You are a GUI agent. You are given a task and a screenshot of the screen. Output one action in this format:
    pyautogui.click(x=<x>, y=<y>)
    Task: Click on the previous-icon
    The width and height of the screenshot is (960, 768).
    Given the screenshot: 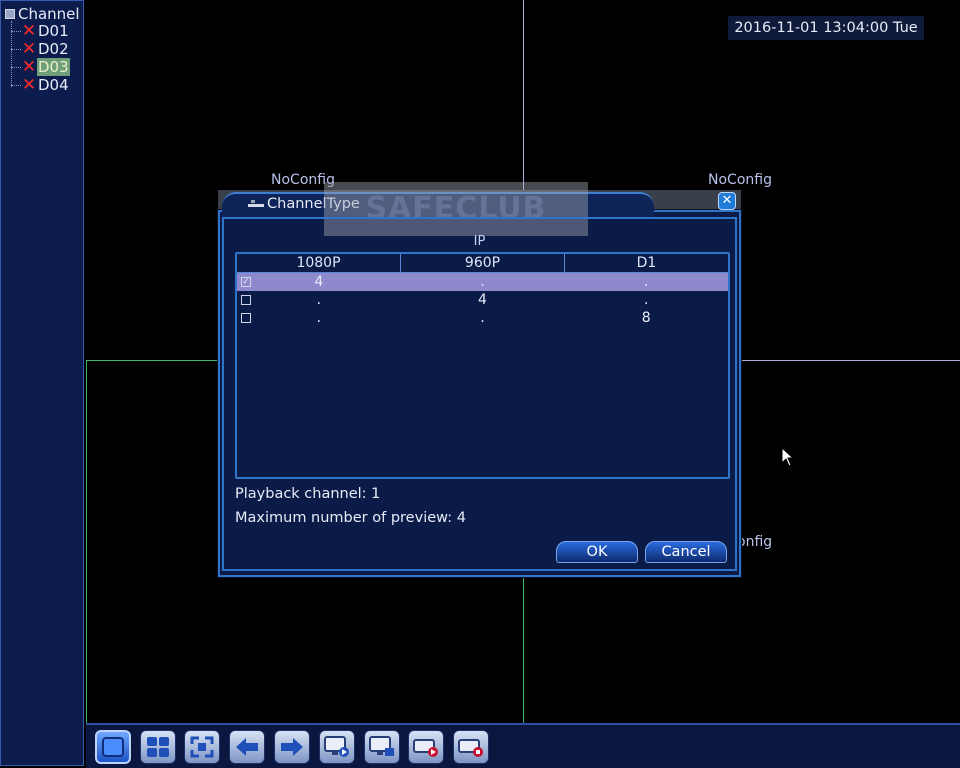 What is the action you would take?
    pyautogui.click(x=247, y=747)
    